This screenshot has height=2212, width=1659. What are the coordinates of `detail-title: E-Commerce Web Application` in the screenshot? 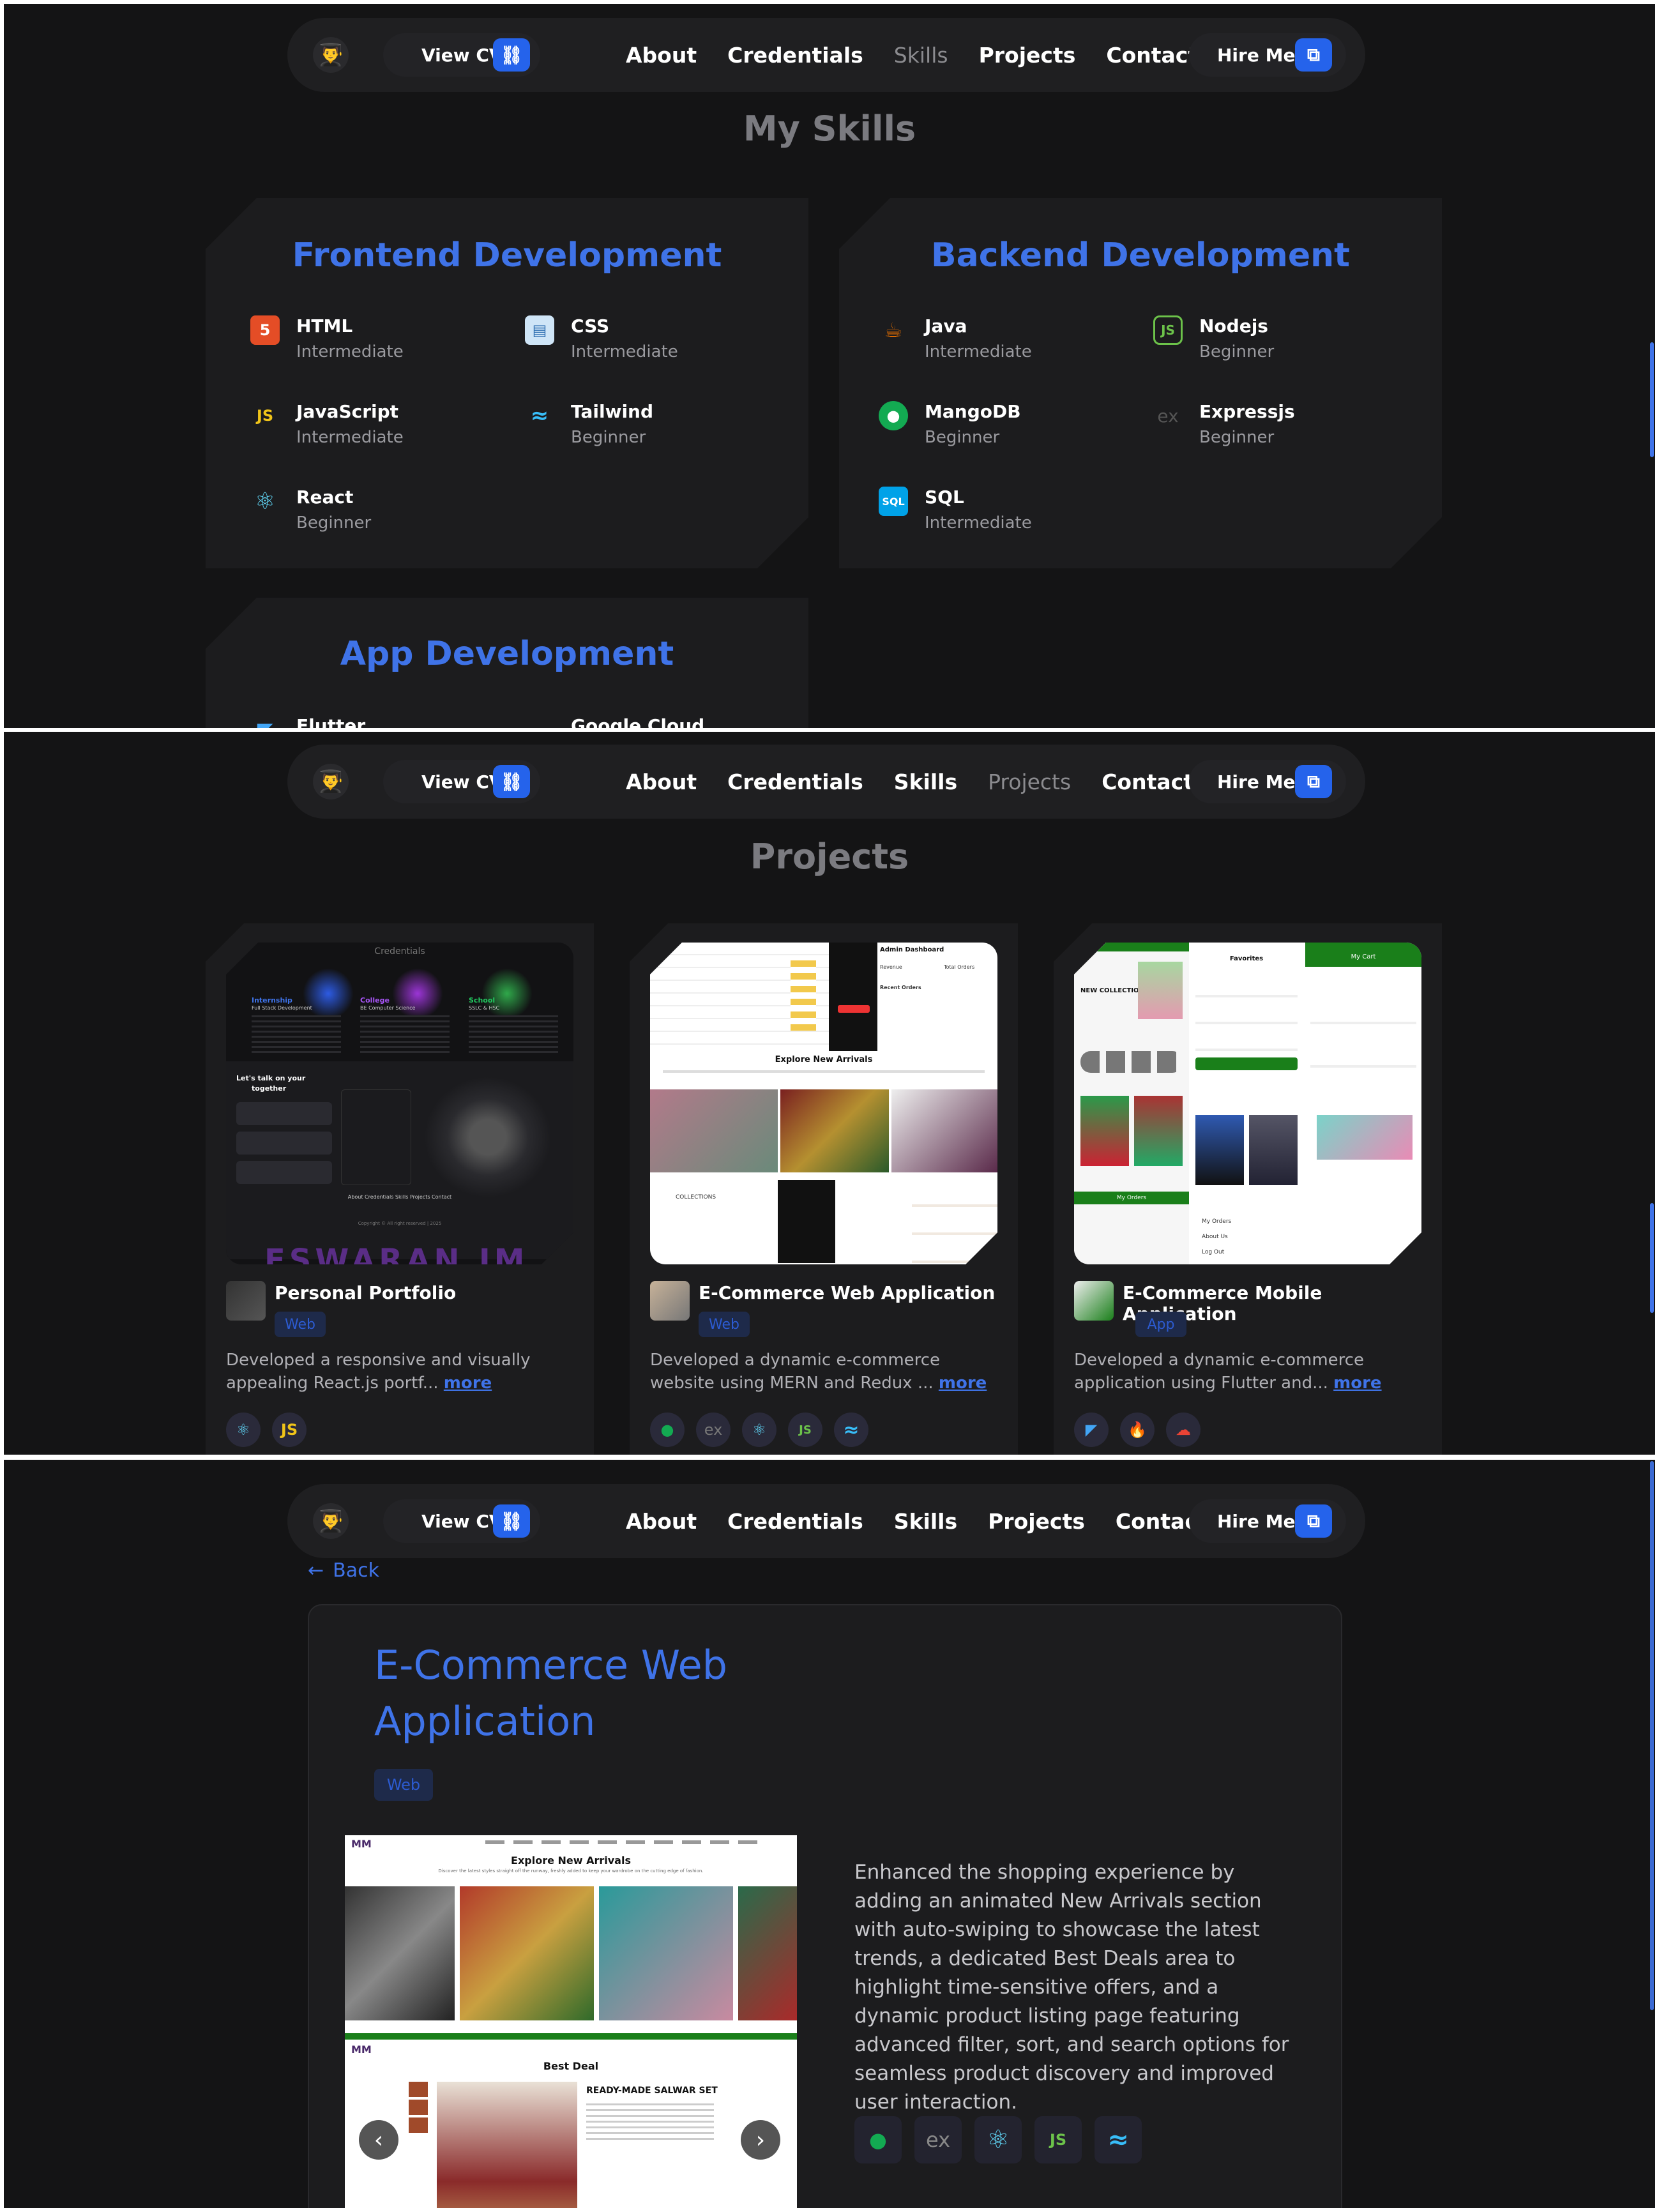 It's located at (551, 1693).